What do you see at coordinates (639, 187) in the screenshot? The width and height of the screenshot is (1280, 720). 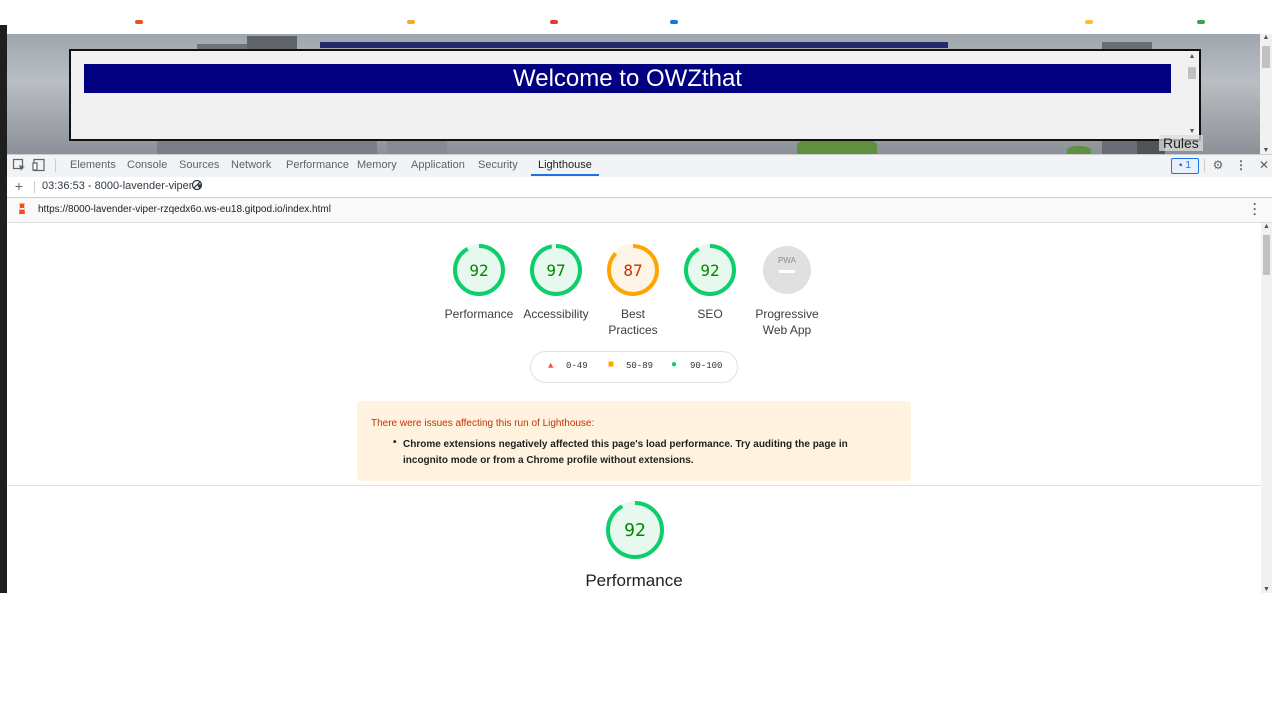 I see `lighthouse-toolbar: + 03:36:53 - 8000-lavender-viper ▼` at bounding box center [639, 187].